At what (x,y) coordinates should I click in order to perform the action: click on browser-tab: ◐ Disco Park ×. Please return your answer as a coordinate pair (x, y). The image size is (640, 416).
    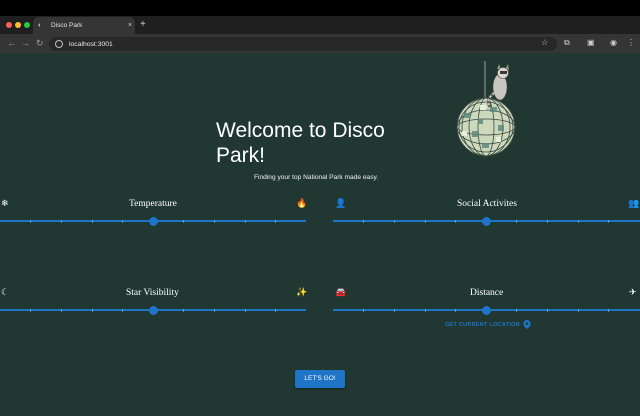
    Looking at the image, I should click on (84, 25).